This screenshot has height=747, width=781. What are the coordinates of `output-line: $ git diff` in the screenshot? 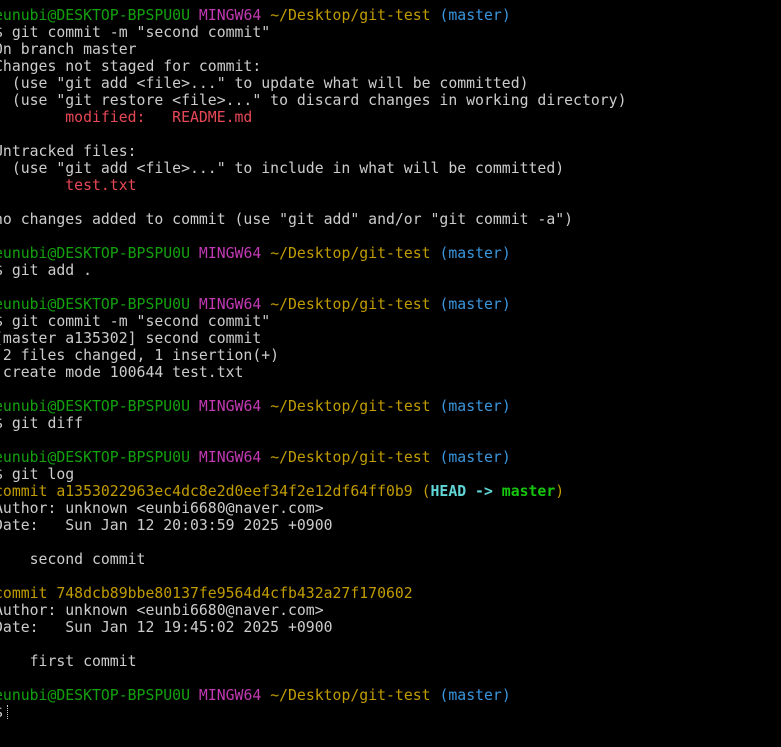 It's located at (390, 423).